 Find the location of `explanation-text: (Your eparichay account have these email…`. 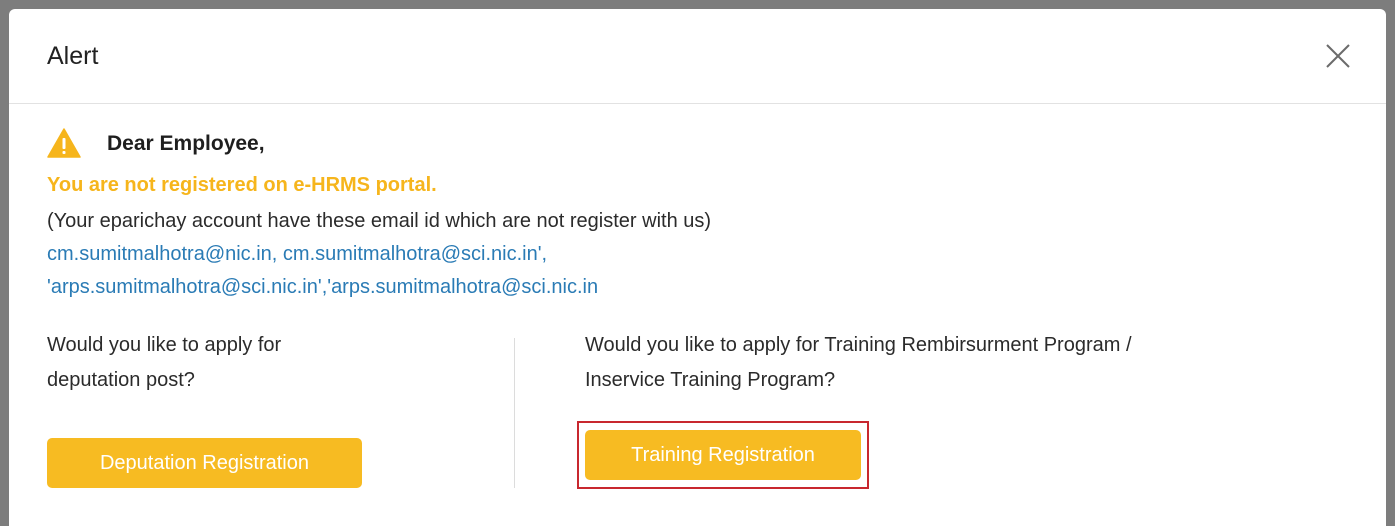

explanation-text: (Your eparichay account have these email… is located at coordinates (379, 221).